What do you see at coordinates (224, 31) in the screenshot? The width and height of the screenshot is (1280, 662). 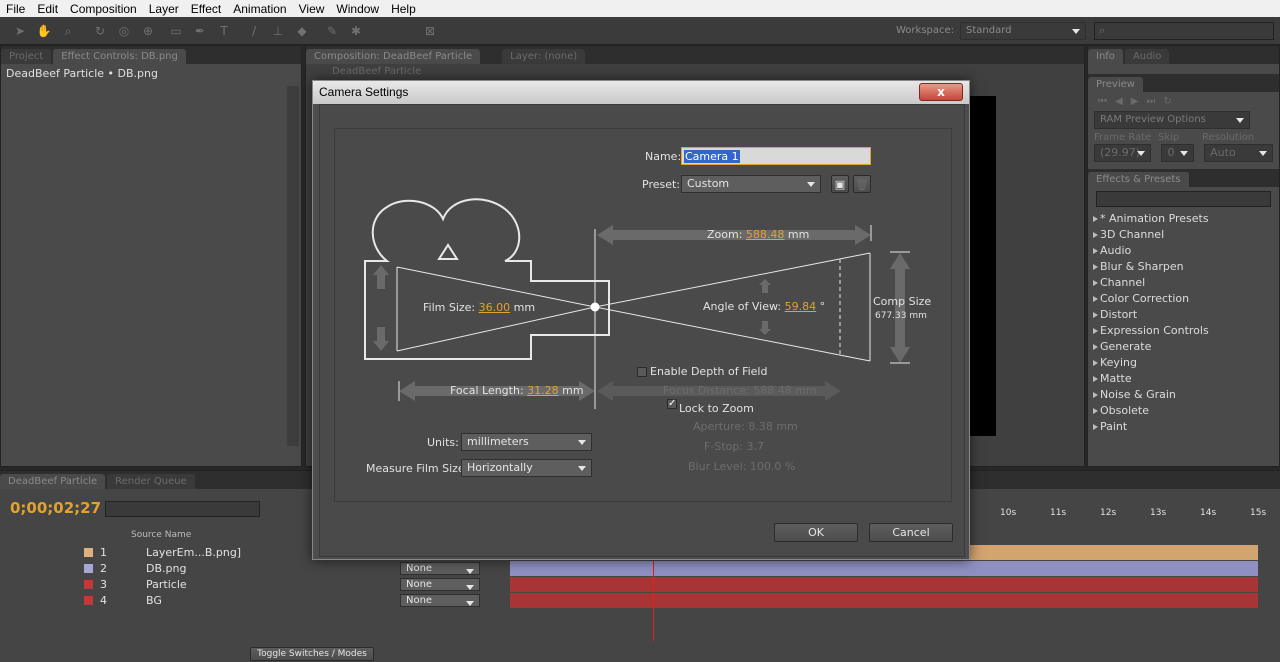 I see `type-tool-icon: T` at bounding box center [224, 31].